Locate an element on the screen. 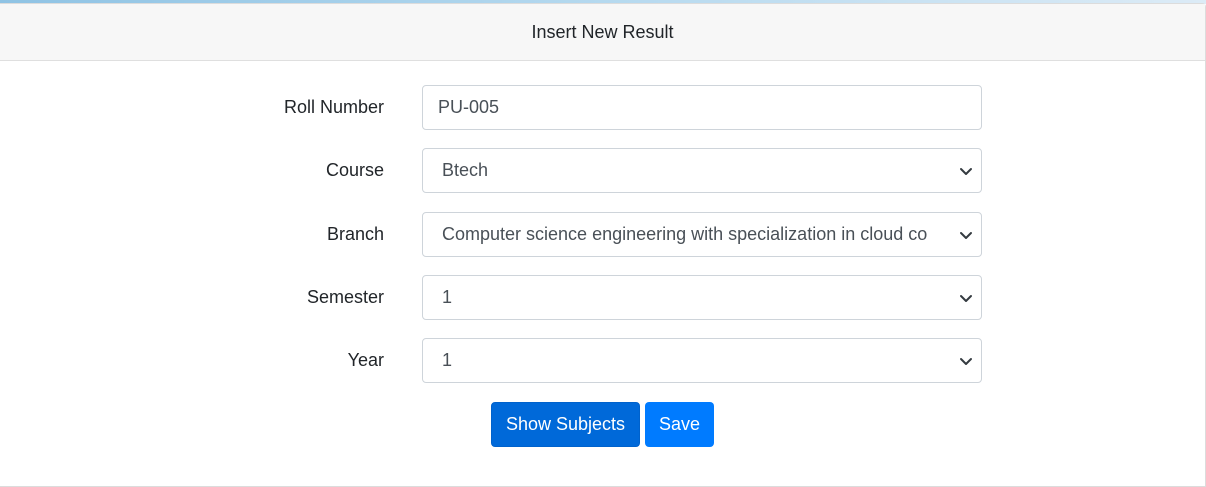 The image size is (1206, 487). course-label: Course is located at coordinates (354, 170).